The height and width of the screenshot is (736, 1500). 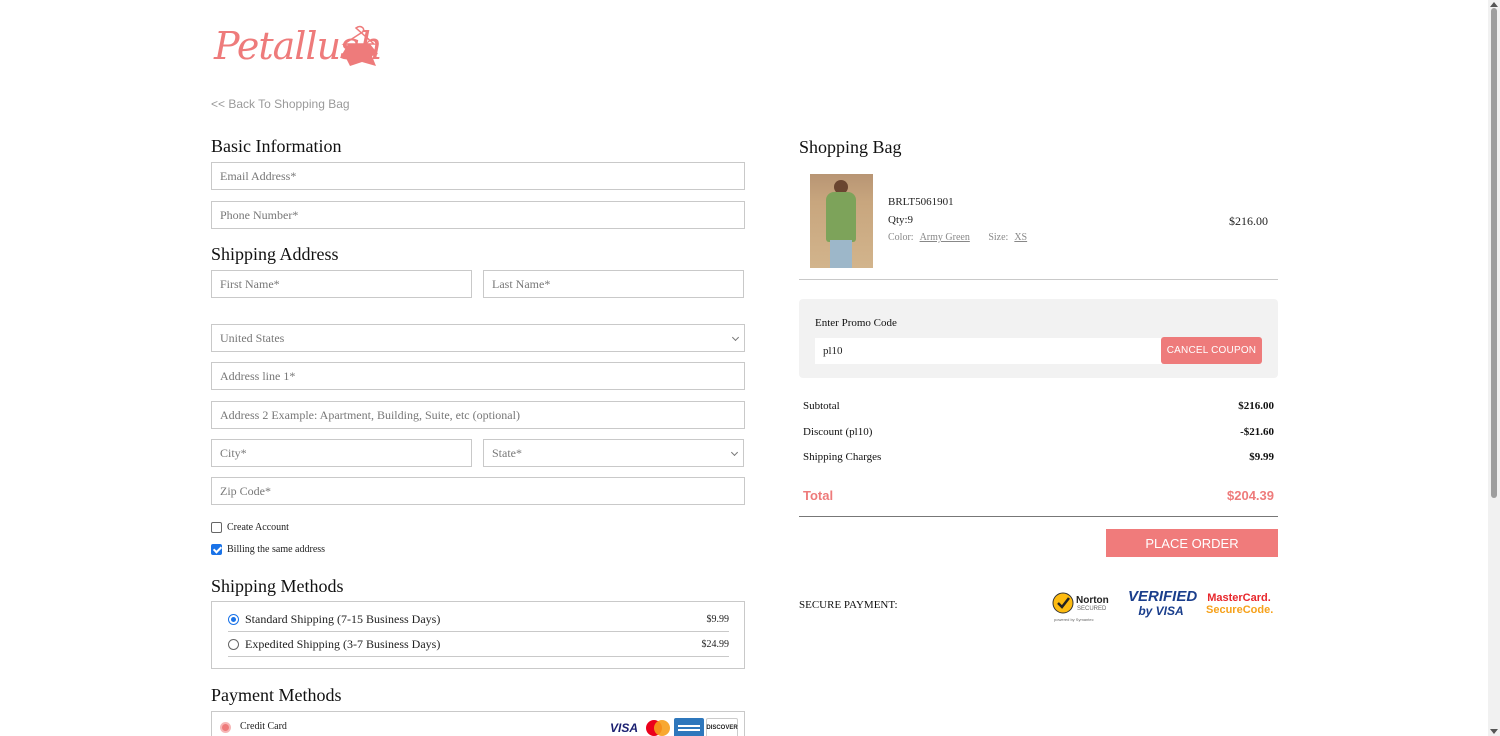 I want to click on billing-same-checkbox, so click(x=216, y=549).